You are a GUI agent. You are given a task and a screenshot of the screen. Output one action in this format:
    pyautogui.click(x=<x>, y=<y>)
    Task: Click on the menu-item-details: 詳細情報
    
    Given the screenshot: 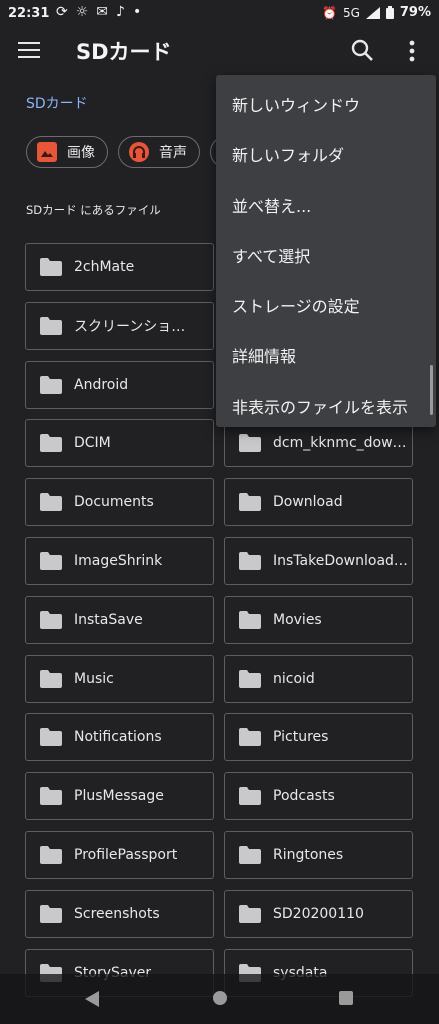 What is the action you would take?
    pyautogui.click(x=264, y=355)
    